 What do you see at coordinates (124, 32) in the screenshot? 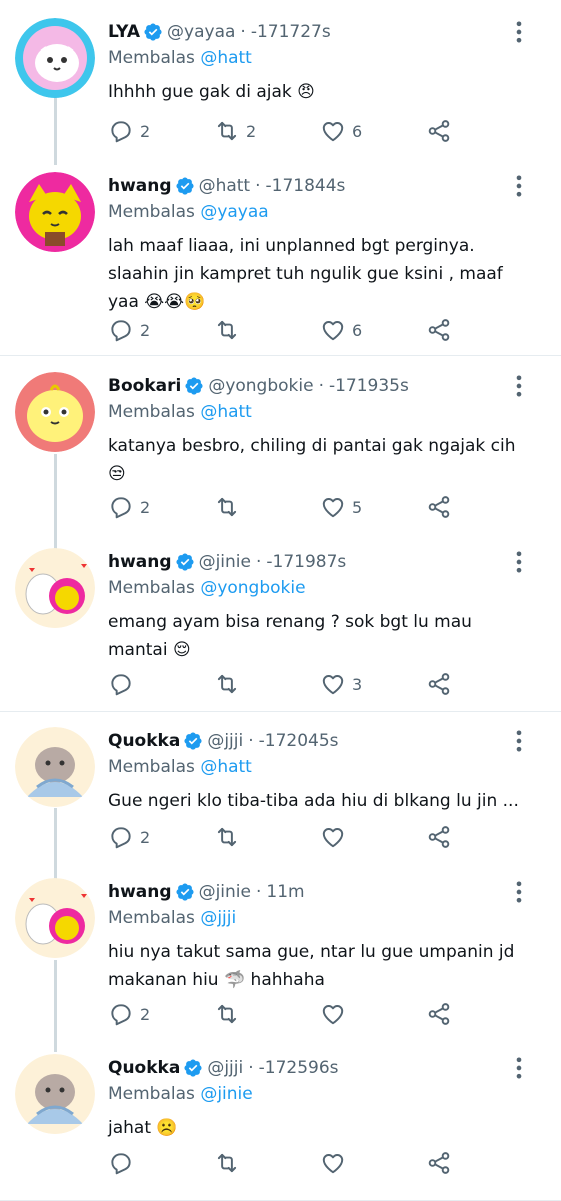
I see `display-name: LYA` at bounding box center [124, 32].